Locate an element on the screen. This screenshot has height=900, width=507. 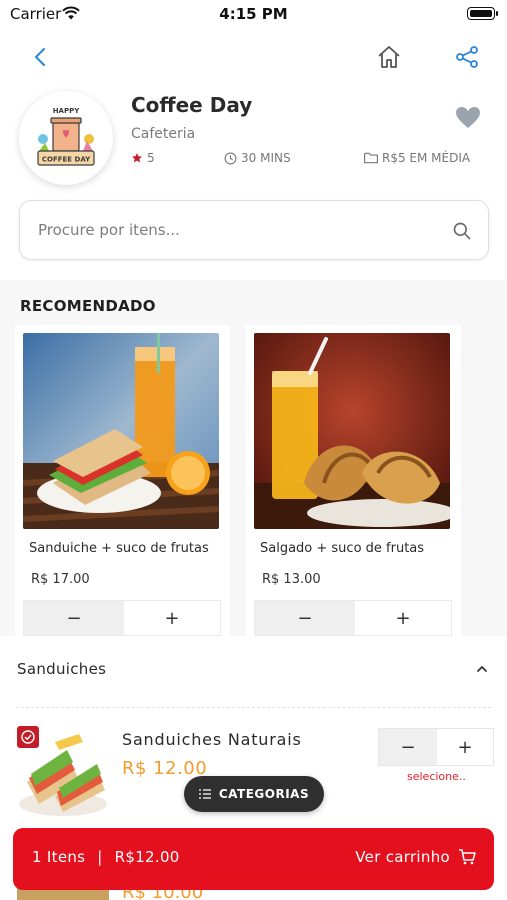
store-name: Coffee Day is located at coordinates (192, 105).